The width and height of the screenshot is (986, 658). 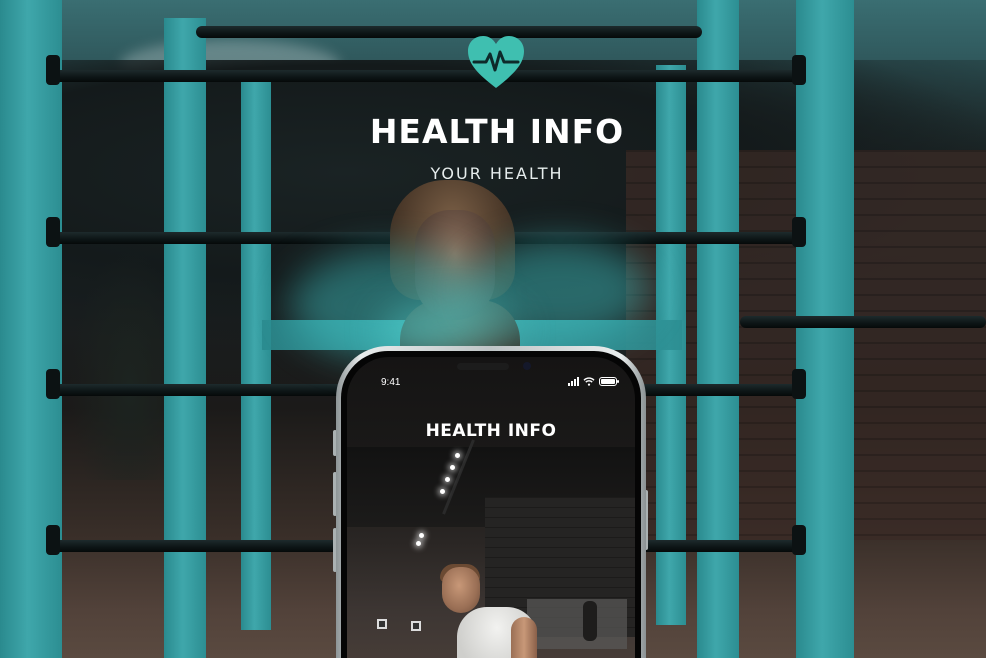 I want to click on battery-level, so click(x=608, y=381).